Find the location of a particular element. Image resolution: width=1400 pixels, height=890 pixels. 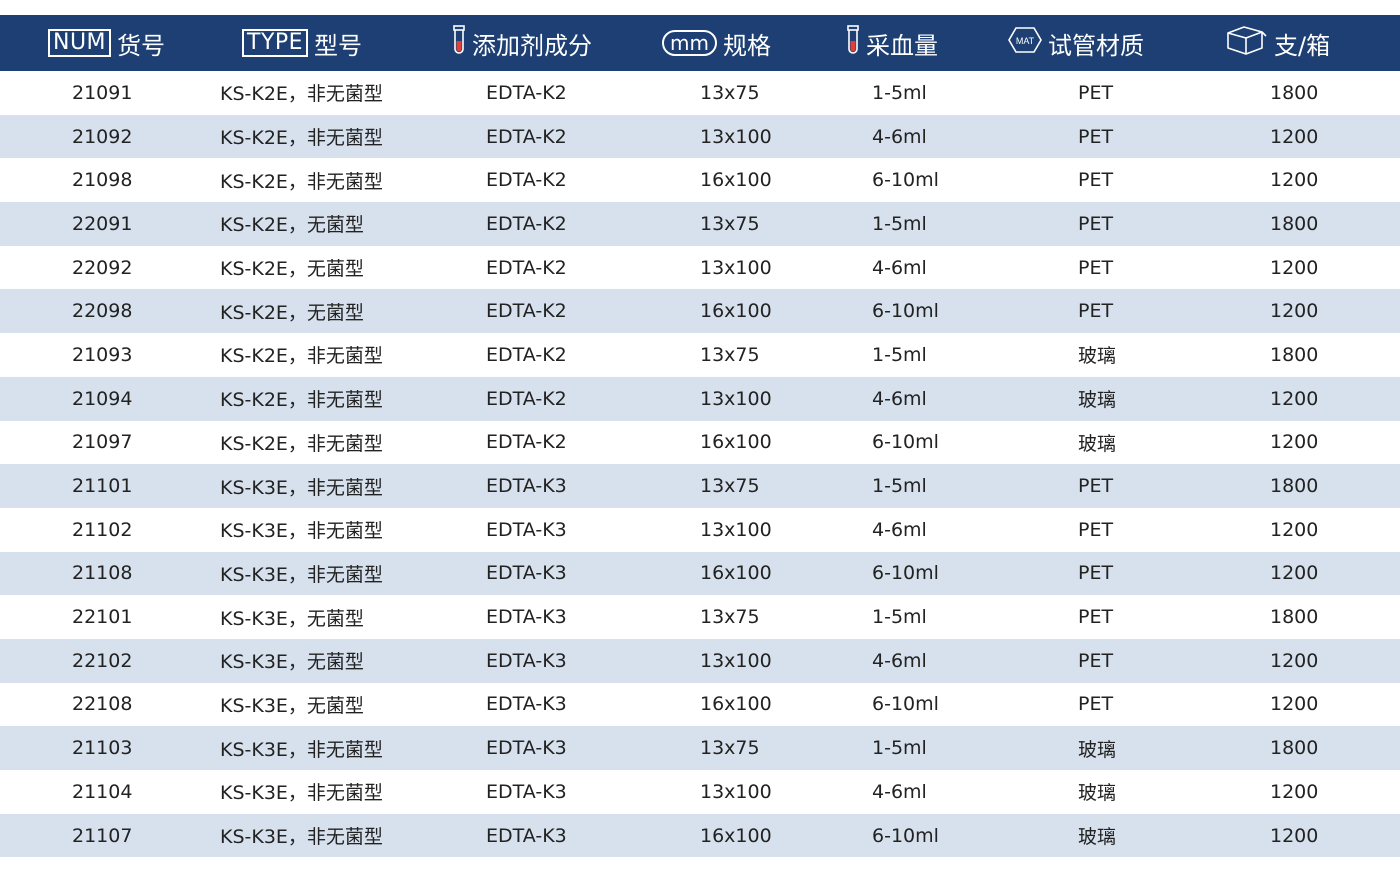

spec-tag: mm is located at coordinates (689, 43).